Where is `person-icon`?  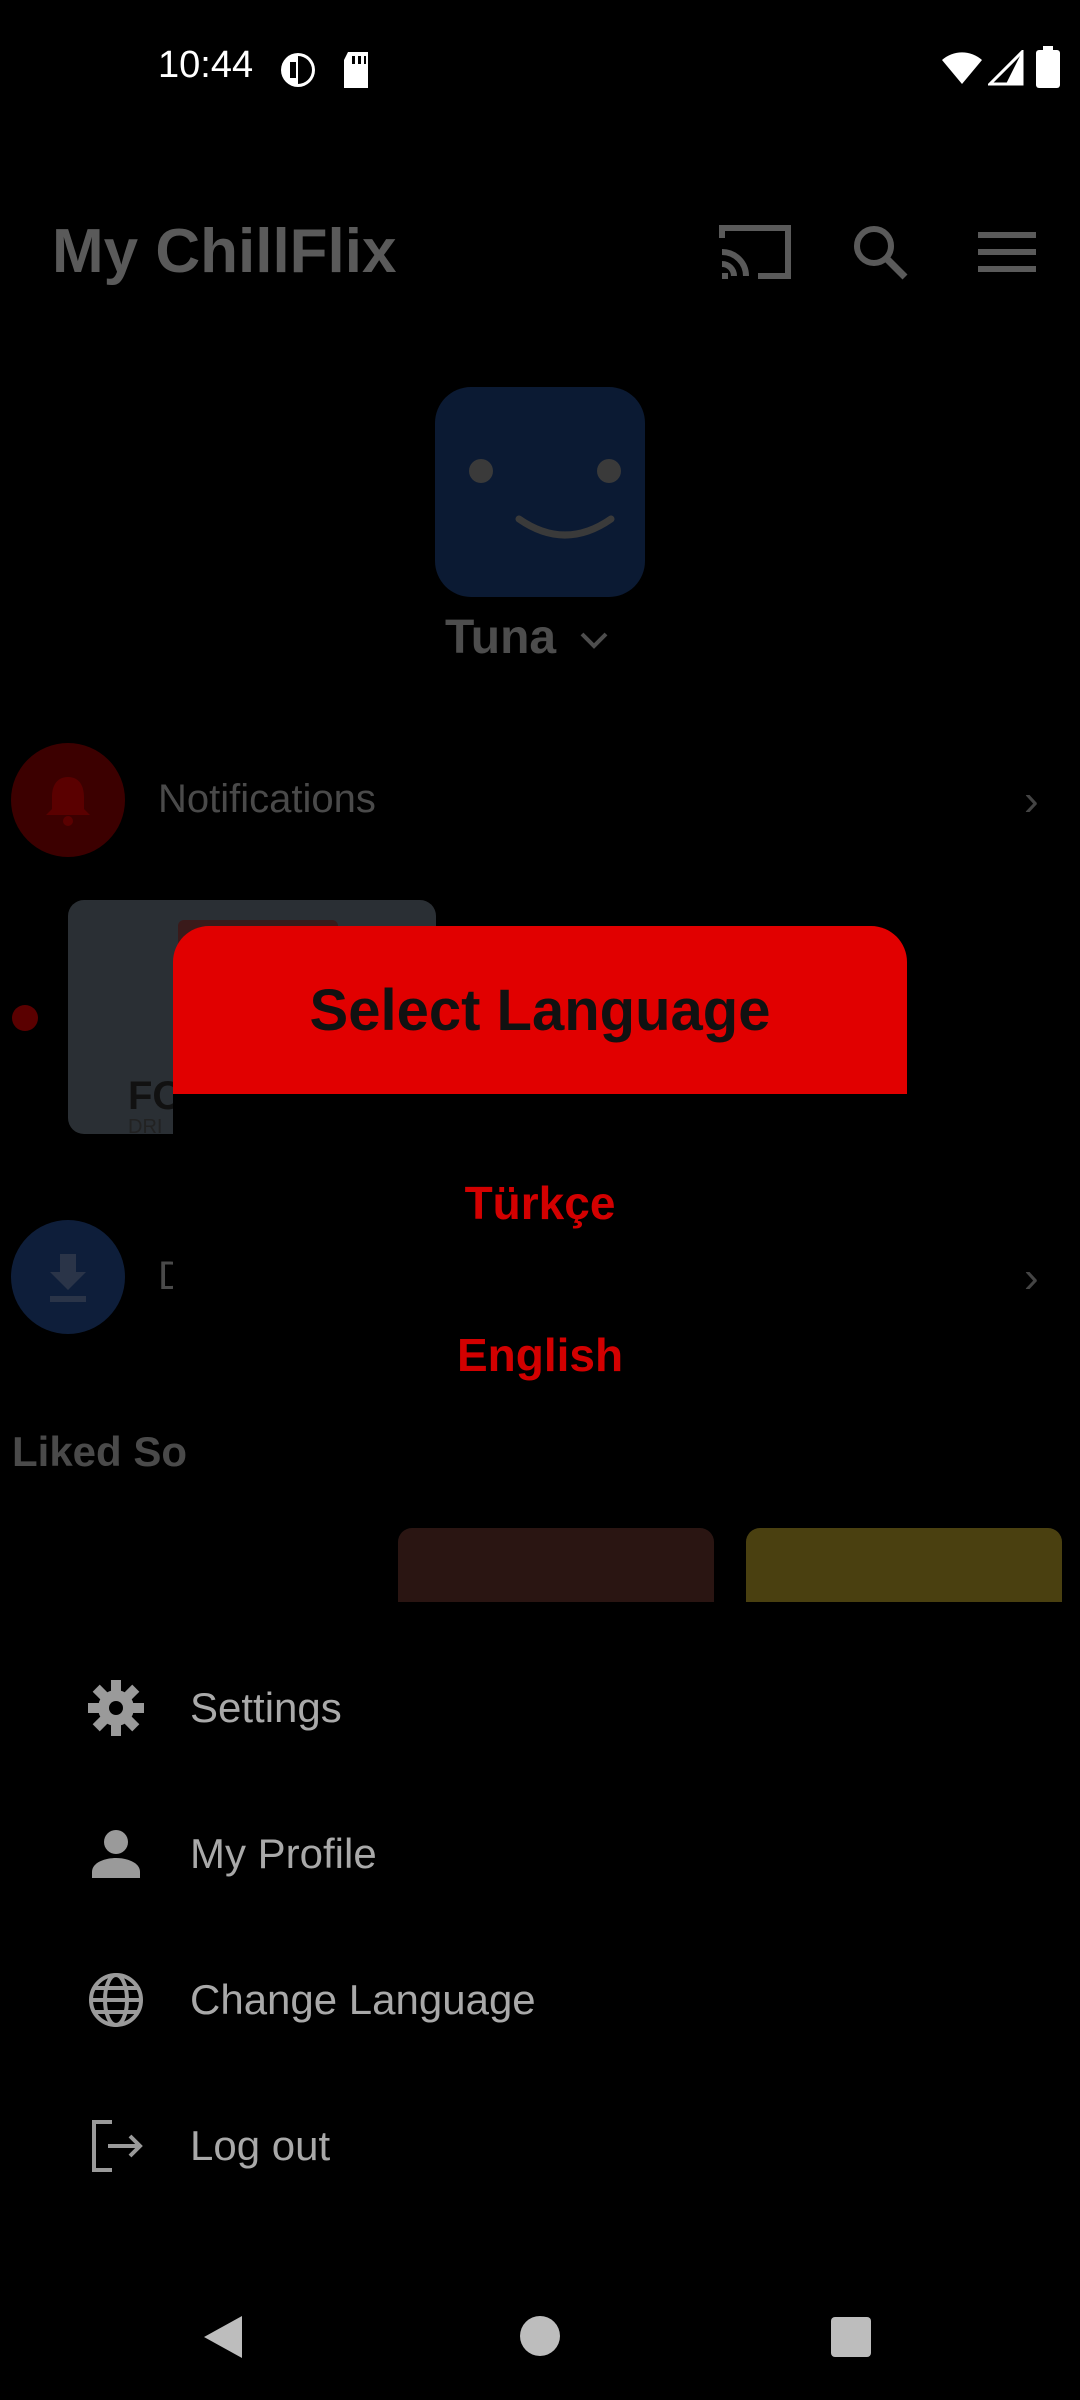
person-icon is located at coordinates (116, 1854).